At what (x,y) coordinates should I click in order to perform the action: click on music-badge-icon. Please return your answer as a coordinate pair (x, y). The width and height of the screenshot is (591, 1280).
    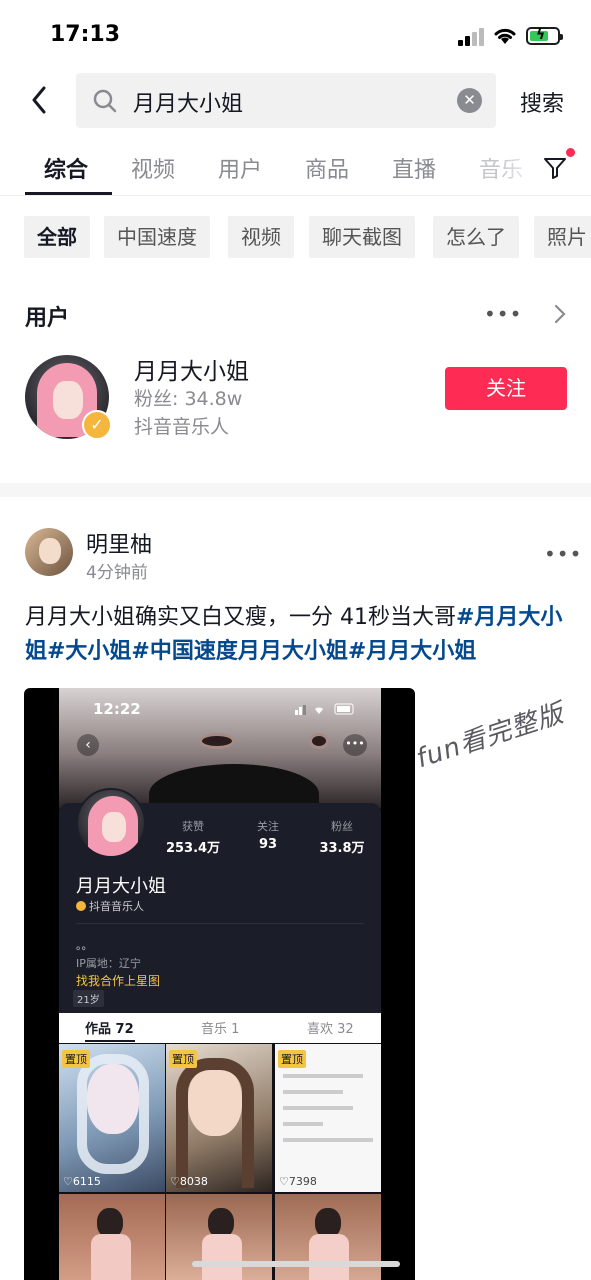
    Looking at the image, I should click on (81, 906).